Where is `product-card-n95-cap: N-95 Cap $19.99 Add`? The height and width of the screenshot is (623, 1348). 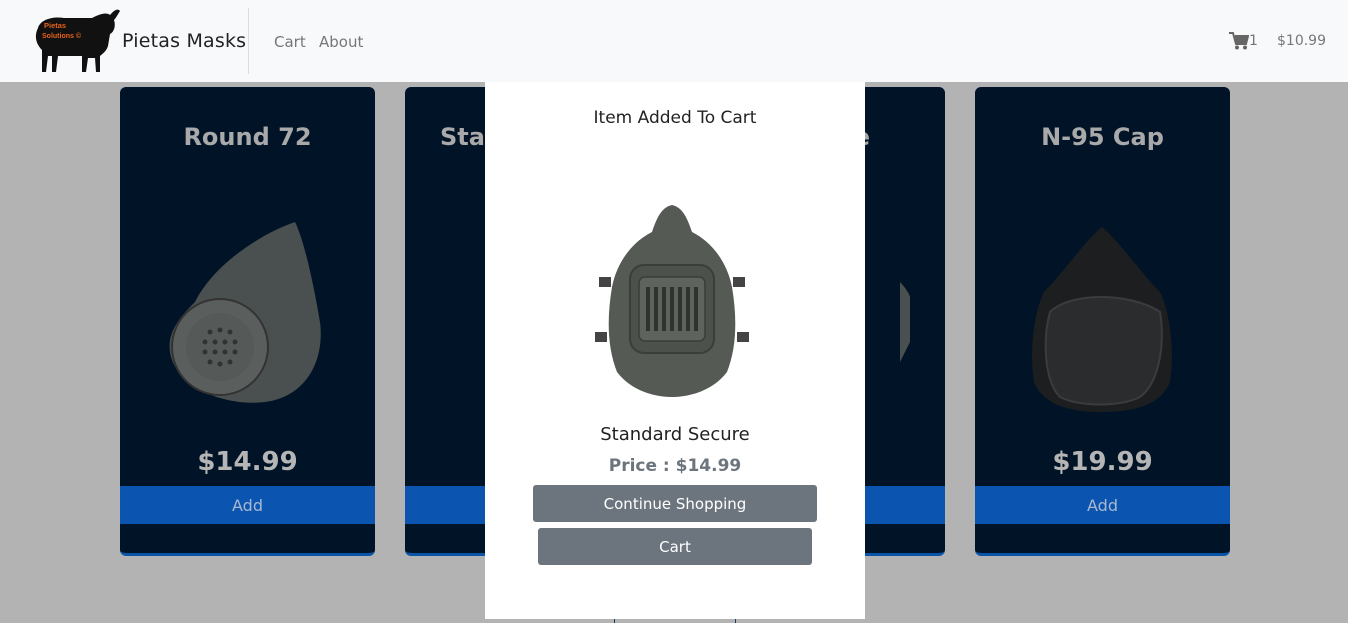 product-card-n95-cap: N-95 Cap $19.99 Add is located at coordinates (1102, 321).